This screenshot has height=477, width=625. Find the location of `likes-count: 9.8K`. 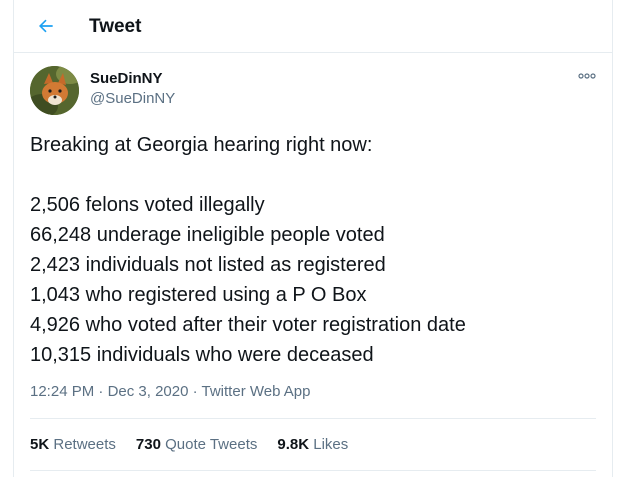

likes-count: 9.8K is located at coordinates (293, 444).